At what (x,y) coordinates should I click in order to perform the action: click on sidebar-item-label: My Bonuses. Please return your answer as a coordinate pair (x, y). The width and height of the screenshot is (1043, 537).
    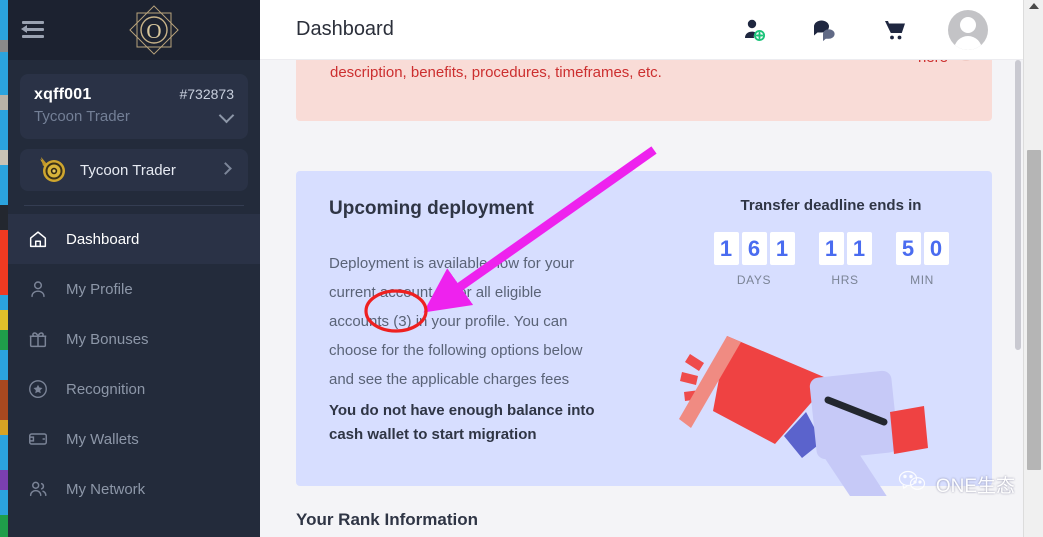
    Looking at the image, I should click on (107, 339).